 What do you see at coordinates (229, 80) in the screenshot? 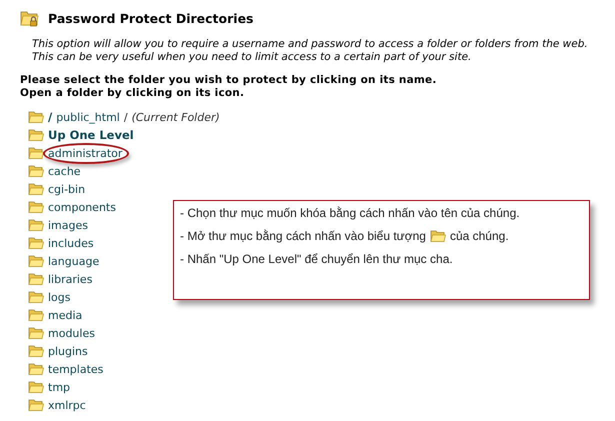
I see `instruction-text: Please select the folder you wish to protect by clicking on its name.` at bounding box center [229, 80].